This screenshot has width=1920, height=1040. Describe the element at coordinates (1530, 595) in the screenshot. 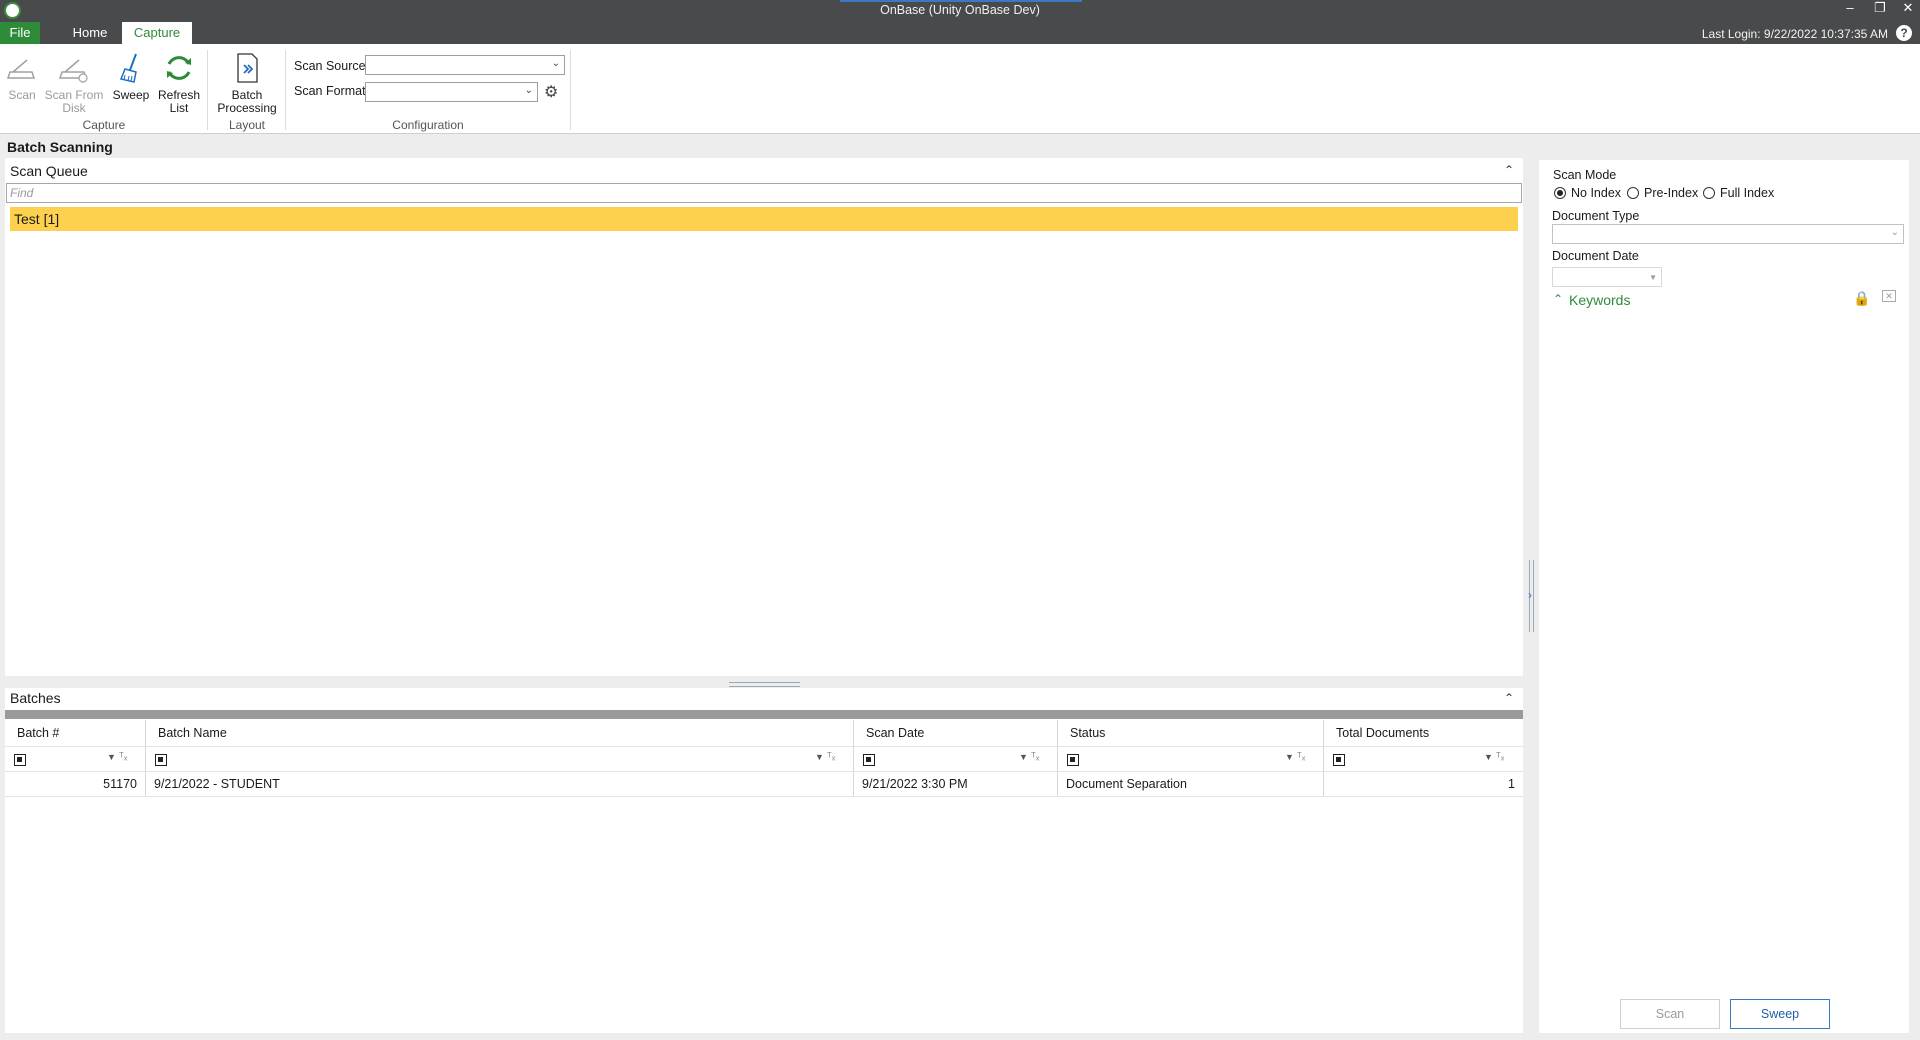

I see `chevron-right-icon: ›` at that location.